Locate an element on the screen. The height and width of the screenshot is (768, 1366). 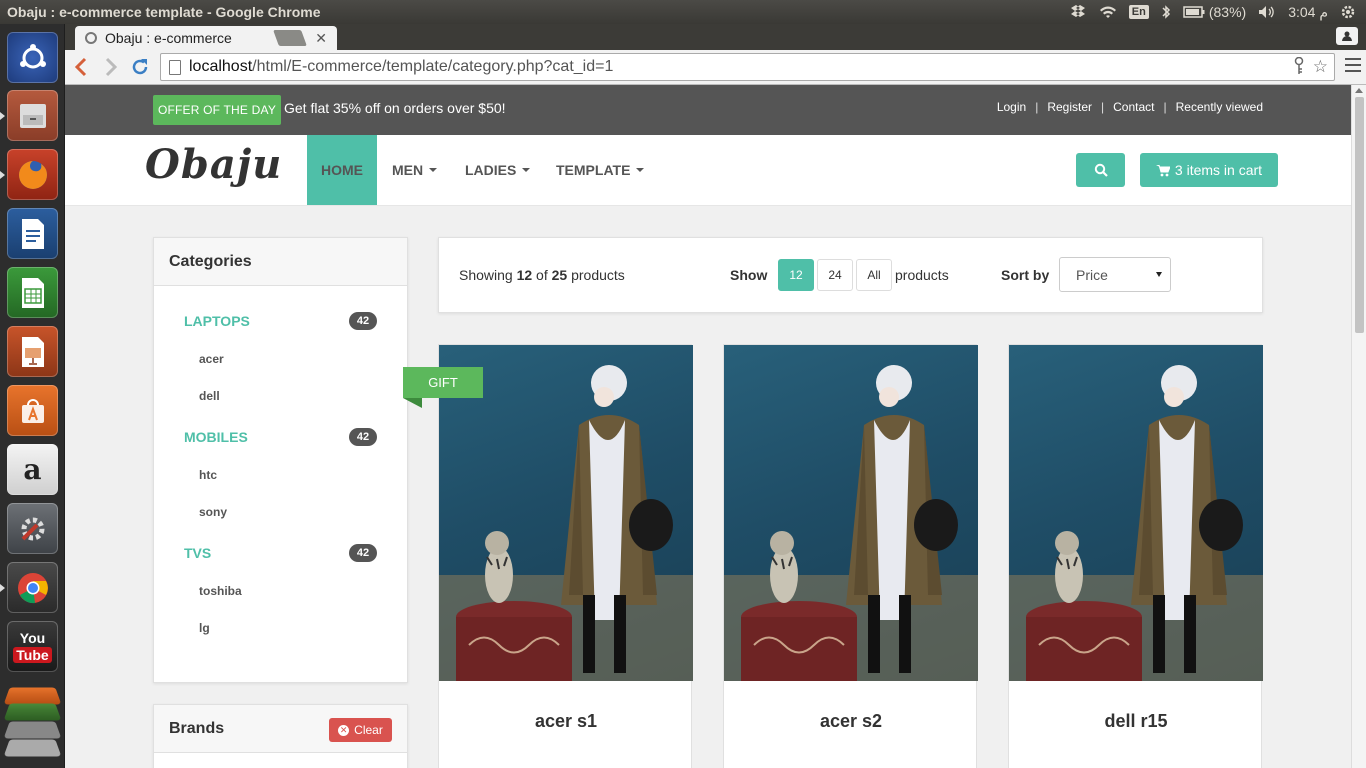
key-icon is located at coordinates (1299, 68).